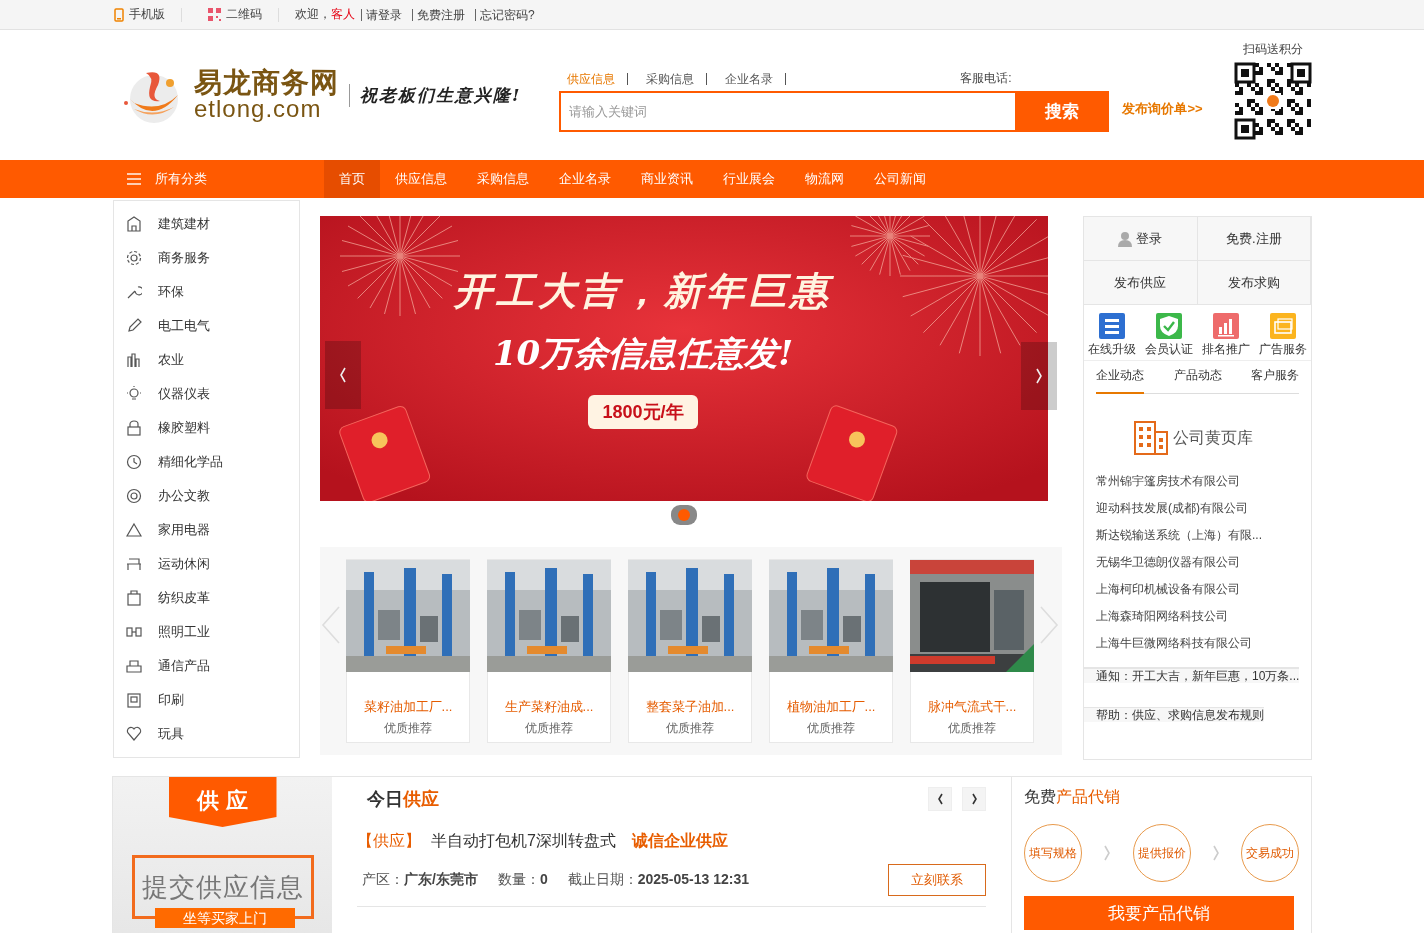 This screenshot has height=933, width=1424. What do you see at coordinates (1174, 714) in the screenshot?
I see `notice-link: 帮助：供应、求购信息发布规则` at bounding box center [1174, 714].